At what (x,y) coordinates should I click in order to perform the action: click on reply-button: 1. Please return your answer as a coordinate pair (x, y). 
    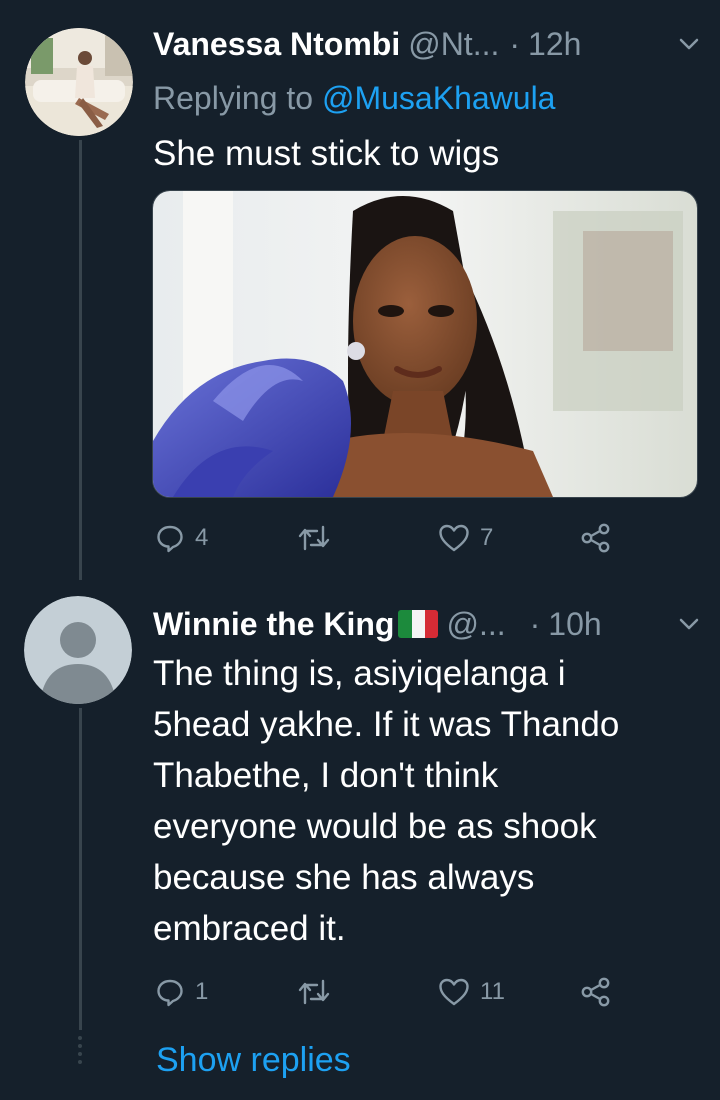
    Looking at the image, I should click on (181, 992).